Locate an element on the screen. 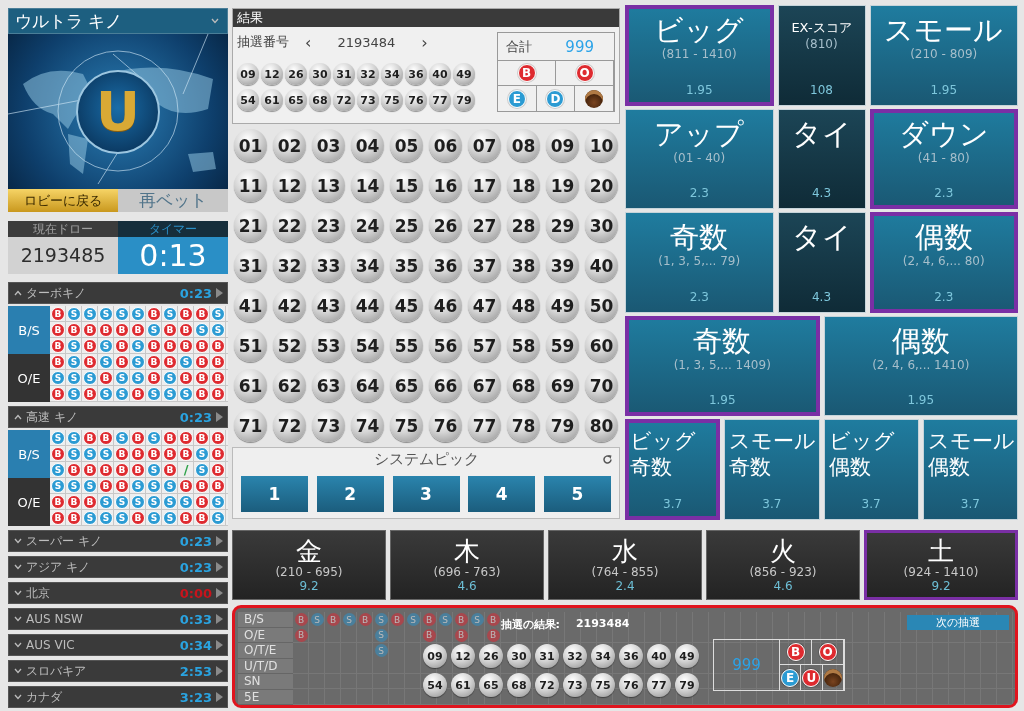 The height and width of the screenshot is (711, 1024). number-ball: 14 is located at coordinates (367, 185).